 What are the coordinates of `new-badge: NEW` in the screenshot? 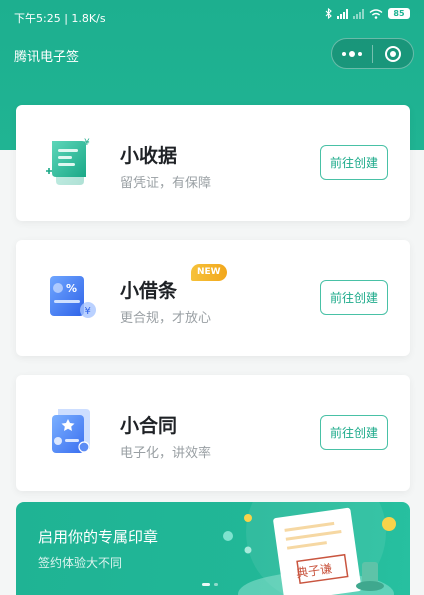 It's located at (209, 272).